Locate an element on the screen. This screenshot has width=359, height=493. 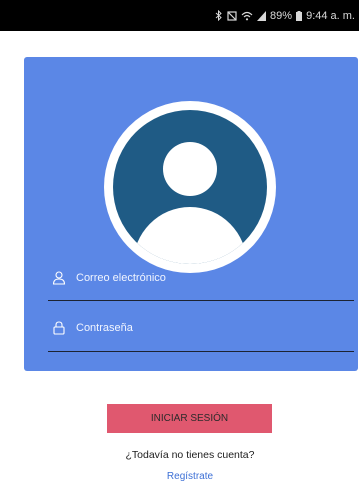
password-underline is located at coordinates (201, 351).